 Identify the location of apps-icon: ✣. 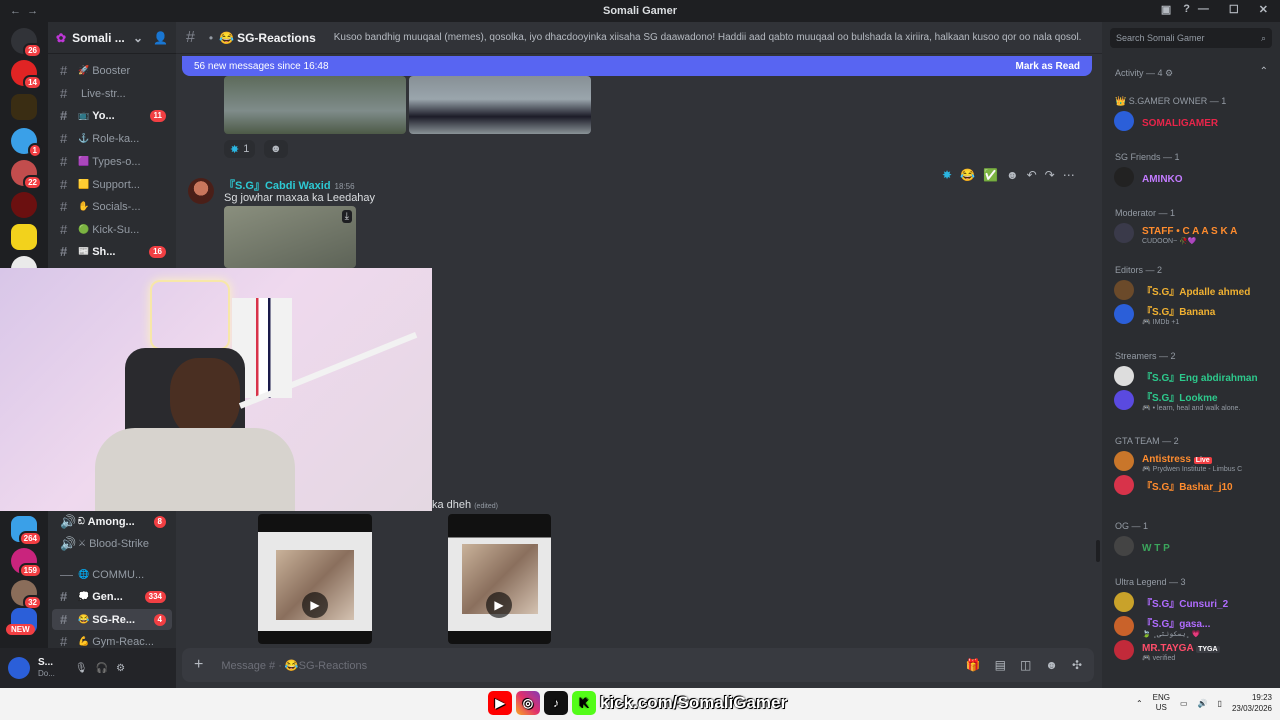
(1077, 665).